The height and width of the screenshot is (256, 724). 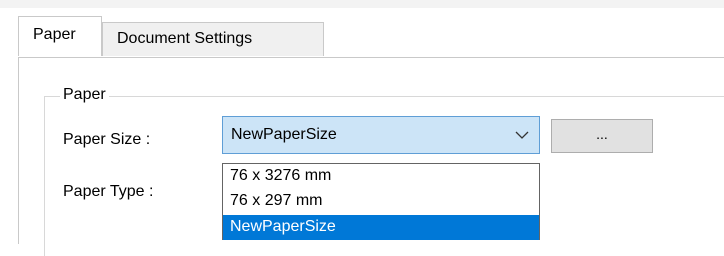 What do you see at coordinates (54, 34) in the screenshot?
I see `tab-paper-label: Paper` at bounding box center [54, 34].